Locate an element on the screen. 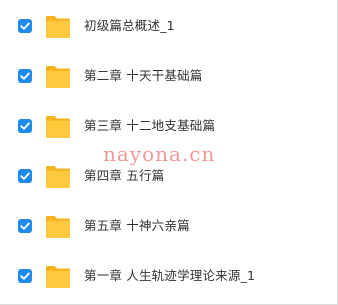  folder-name: 第三章 十二地支基础篇 is located at coordinates (149, 126).